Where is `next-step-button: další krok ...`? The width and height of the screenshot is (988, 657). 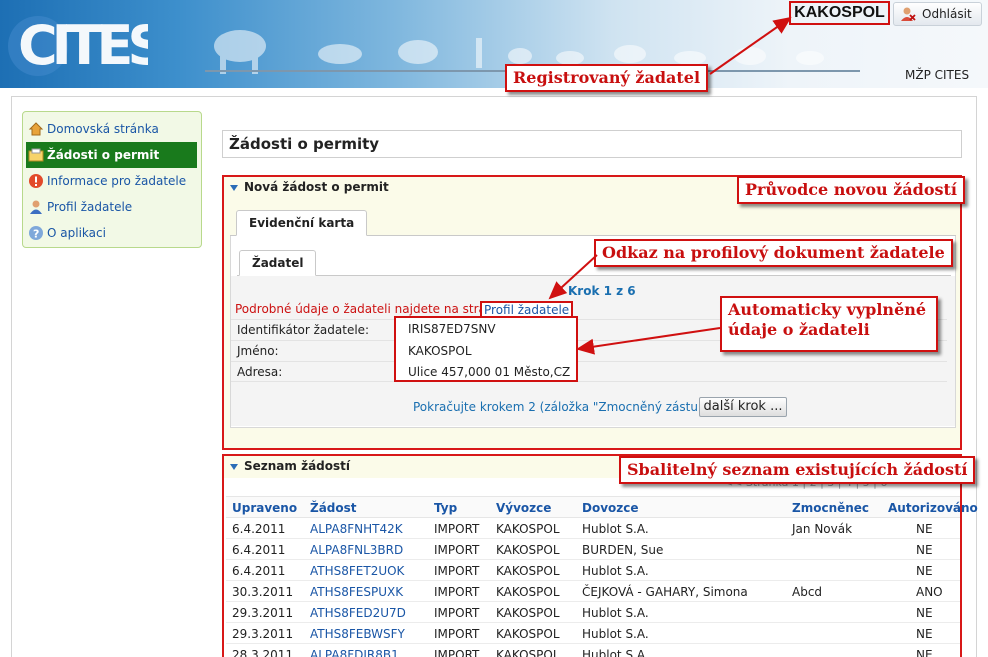
next-step-button: další krok ... is located at coordinates (743, 407).